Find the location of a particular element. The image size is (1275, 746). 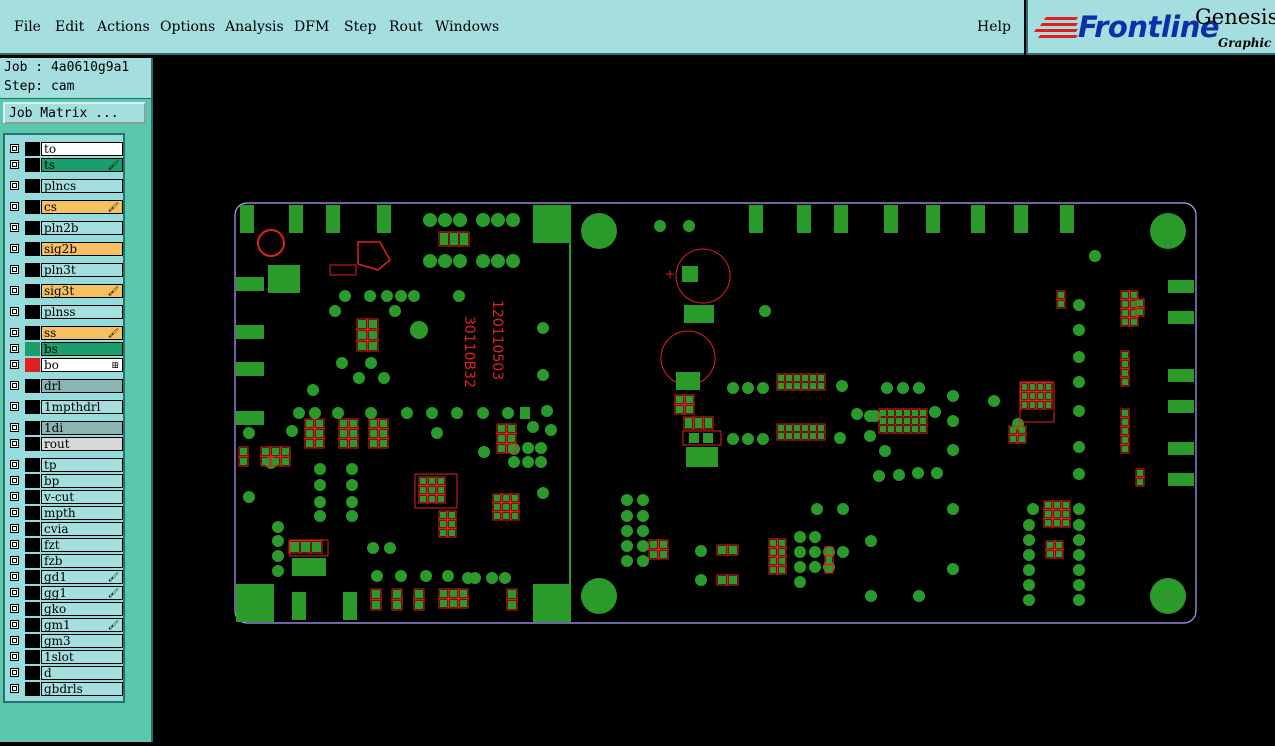

layer-row-pln3t: pln3t is located at coordinates (65, 270).